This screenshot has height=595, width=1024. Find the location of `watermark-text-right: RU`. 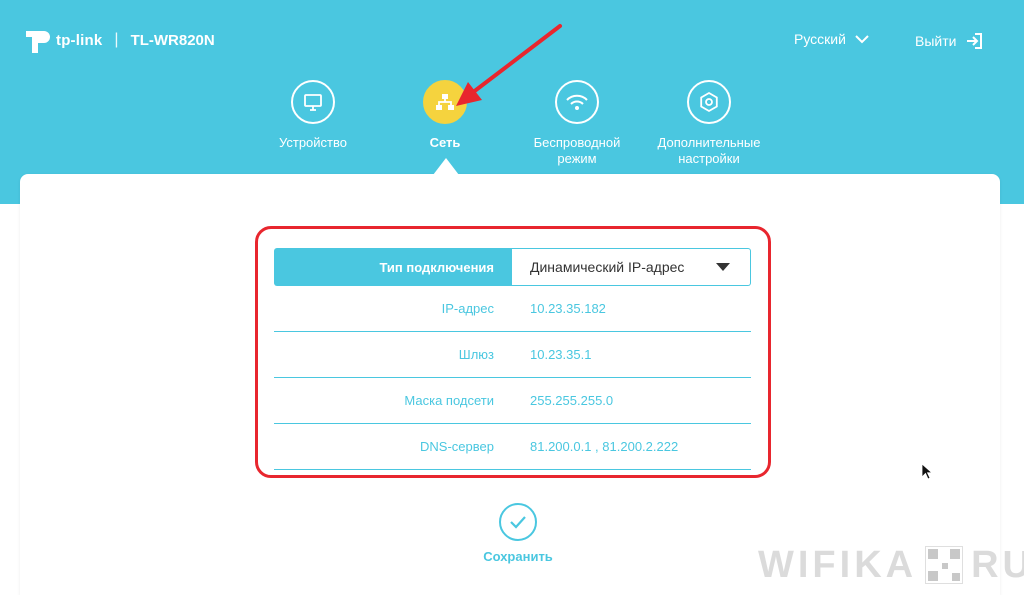

watermark-text-right: RU is located at coordinates (997, 564).